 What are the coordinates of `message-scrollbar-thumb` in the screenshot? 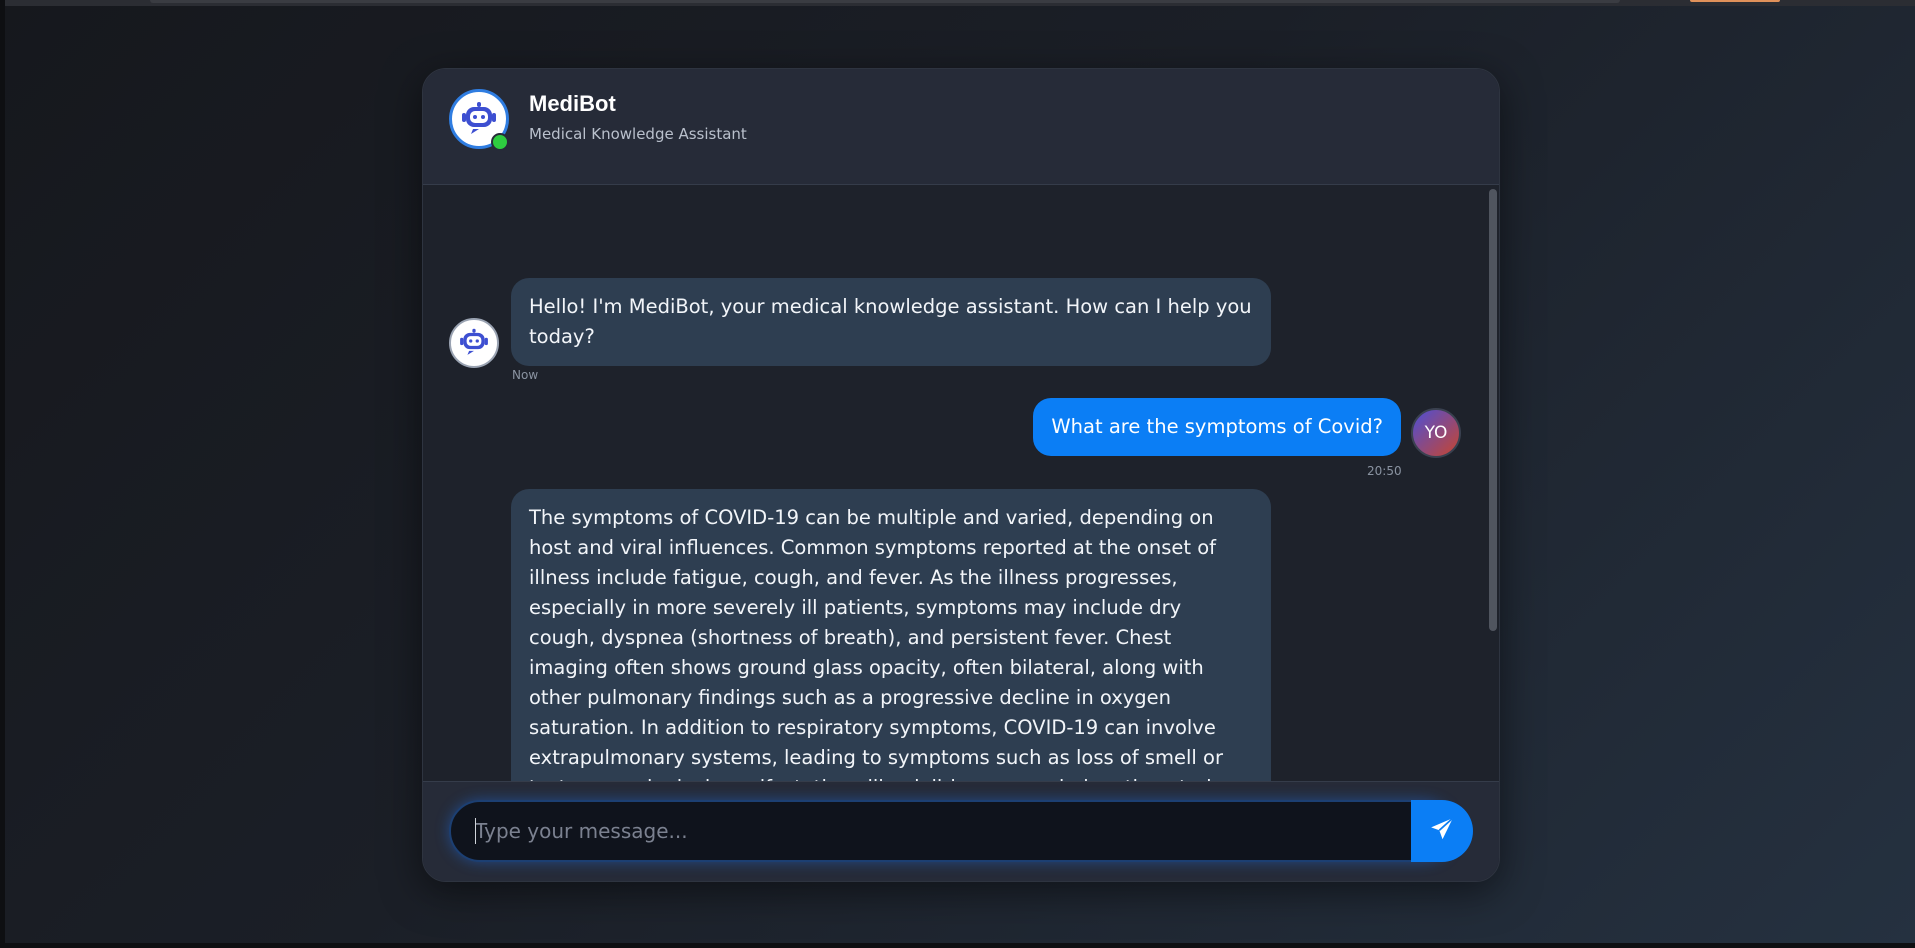 It's located at (1493, 410).